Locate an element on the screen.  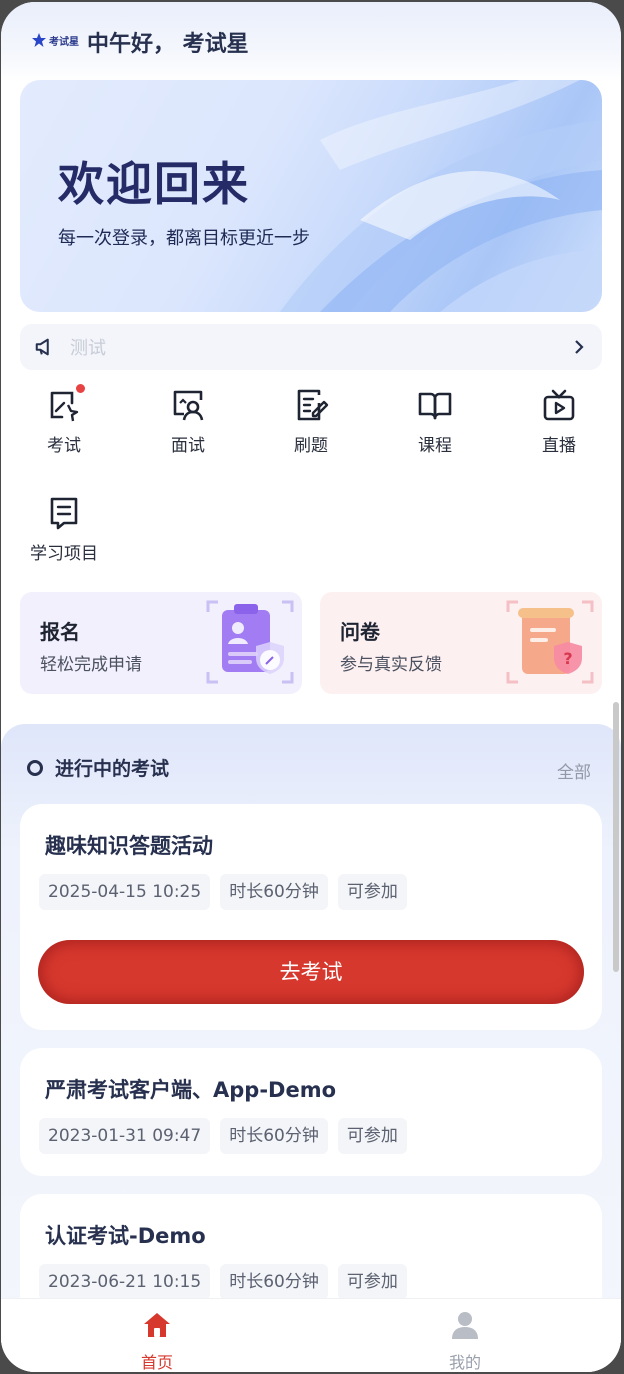
interview-icon is located at coordinates (188, 405).